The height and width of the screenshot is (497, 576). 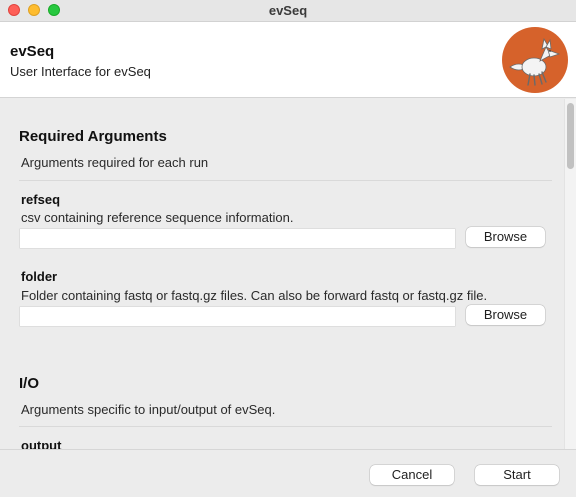 What do you see at coordinates (80, 71) in the screenshot?
I see `app-subtitle: User Interface for evSeq` at bounding box center [80, 71].